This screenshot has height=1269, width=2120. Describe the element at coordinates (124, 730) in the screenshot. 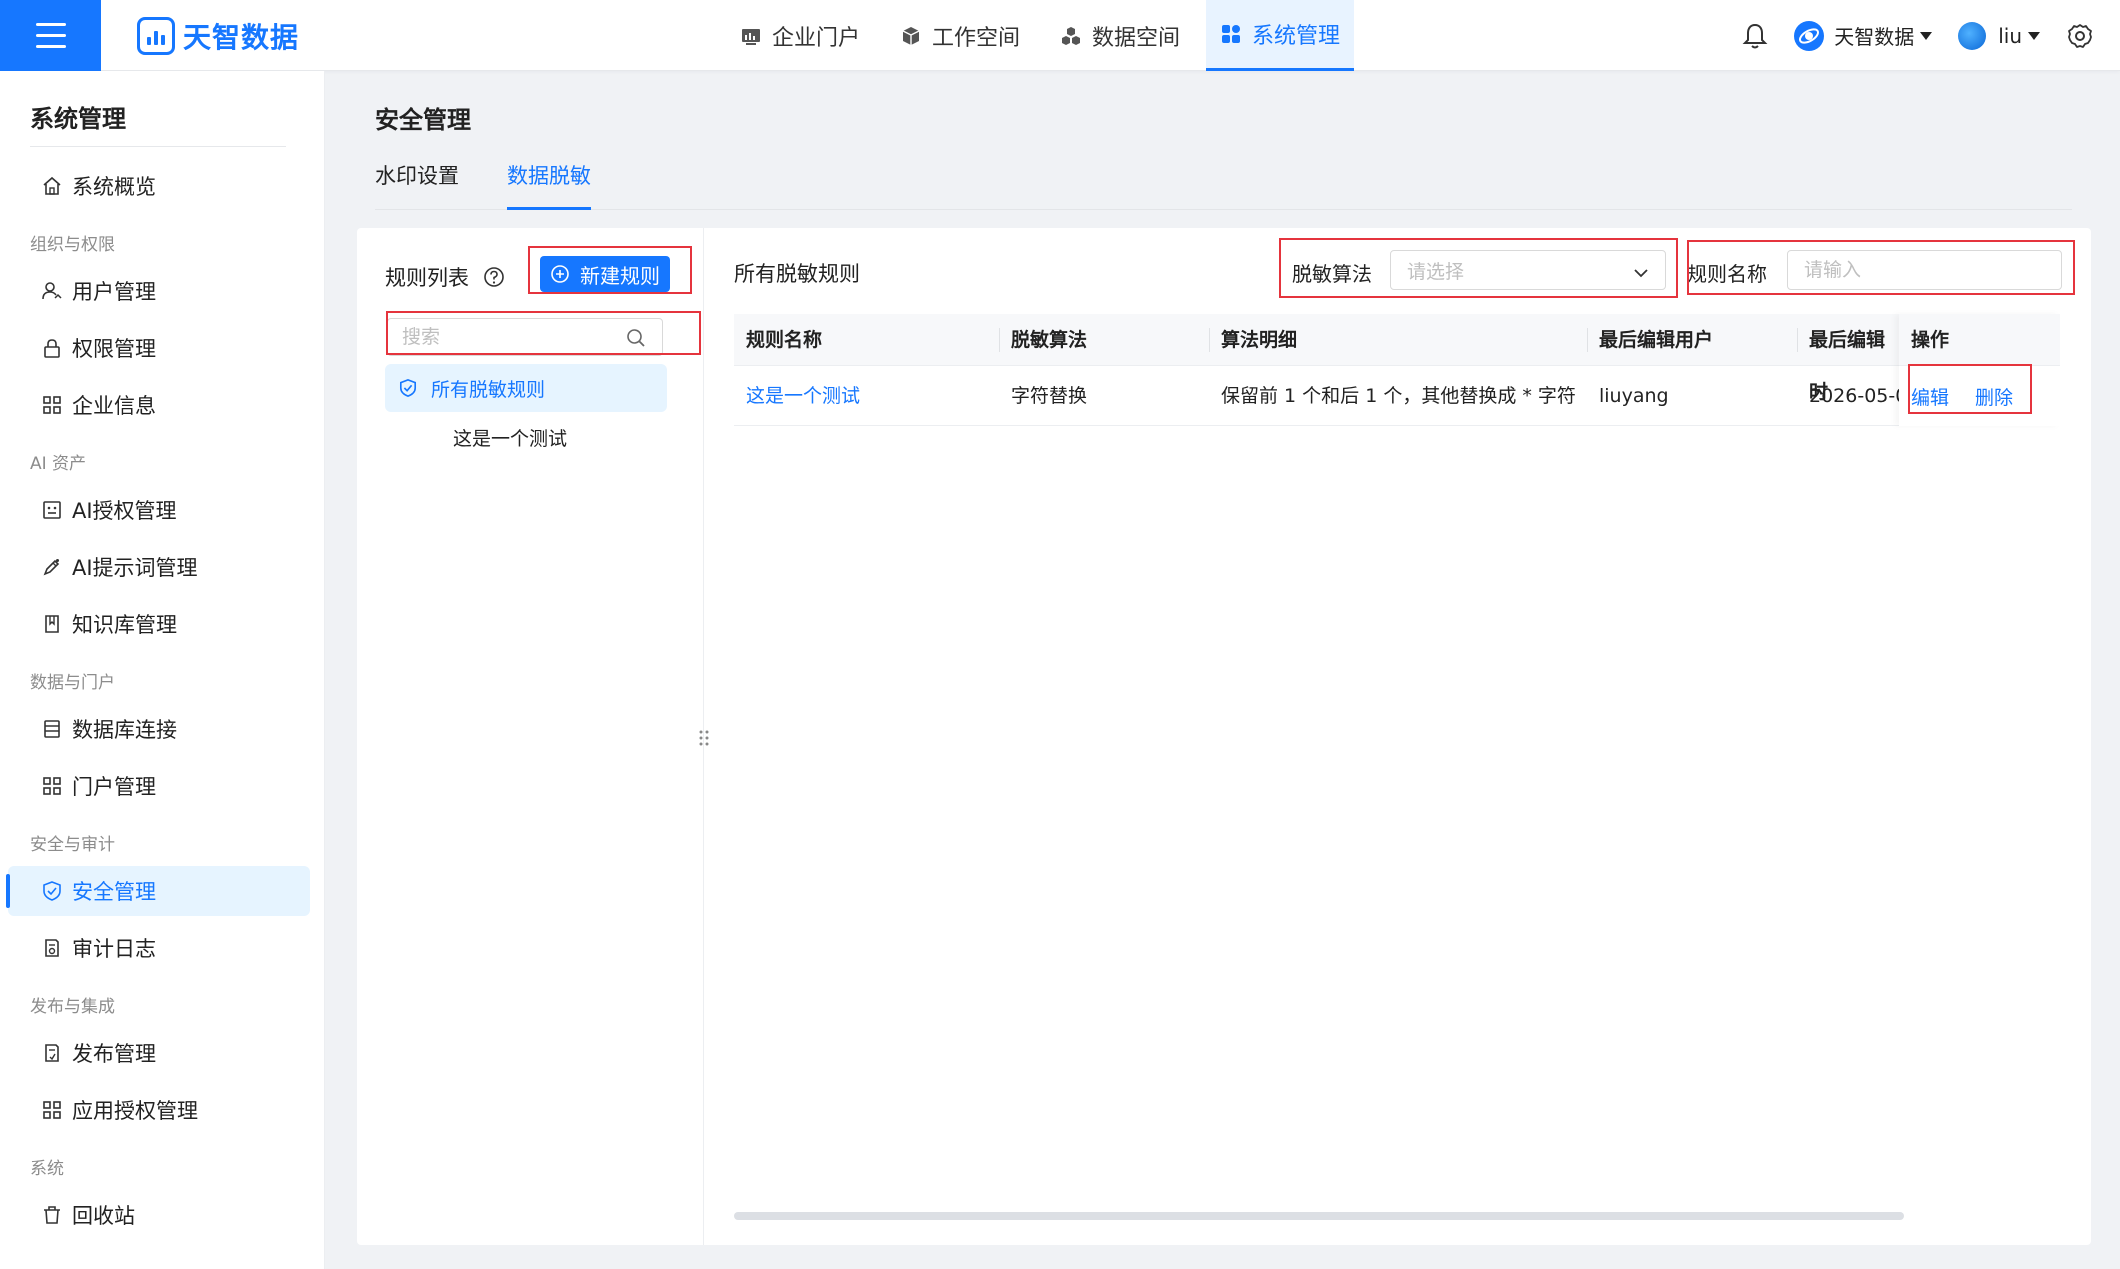

I see `sidebar-item-label: 数据库连接` at that location.